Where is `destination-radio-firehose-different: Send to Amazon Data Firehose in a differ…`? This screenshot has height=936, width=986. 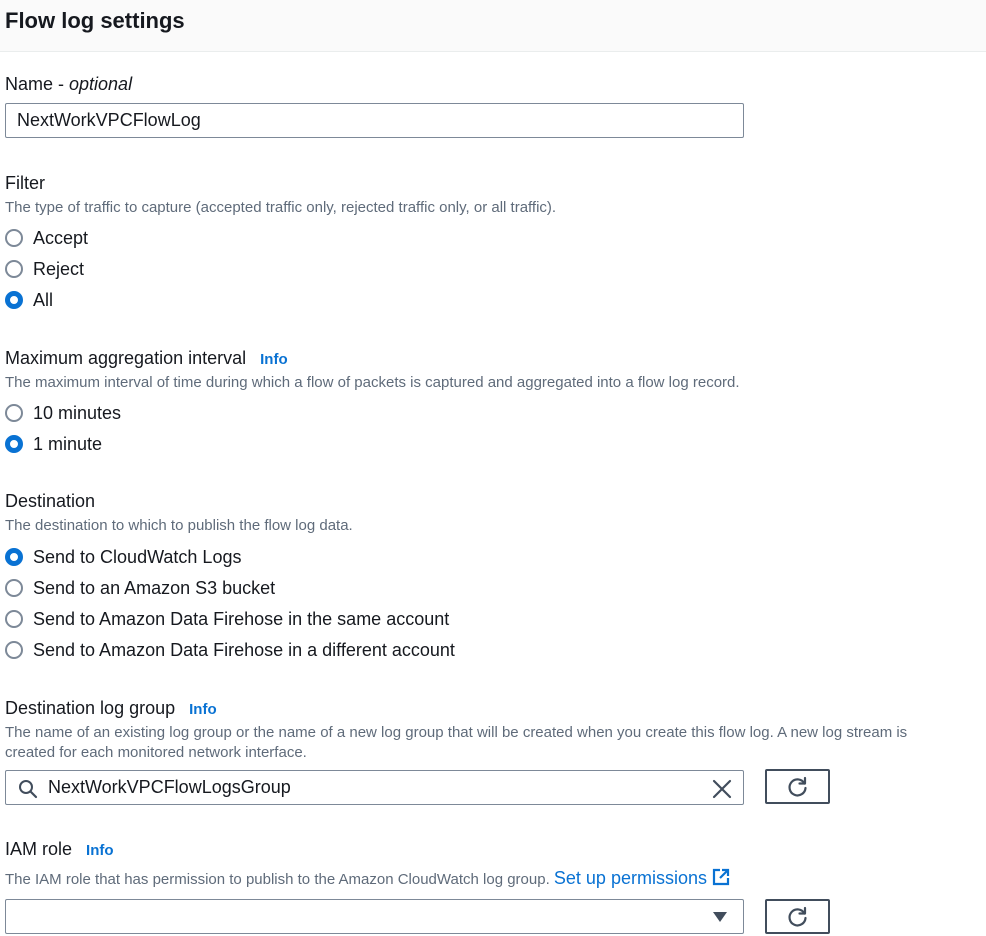
destination-radio-firehose-different: Send to Amazon Data Firehose in a differ… is located at coordinates (230, 650).